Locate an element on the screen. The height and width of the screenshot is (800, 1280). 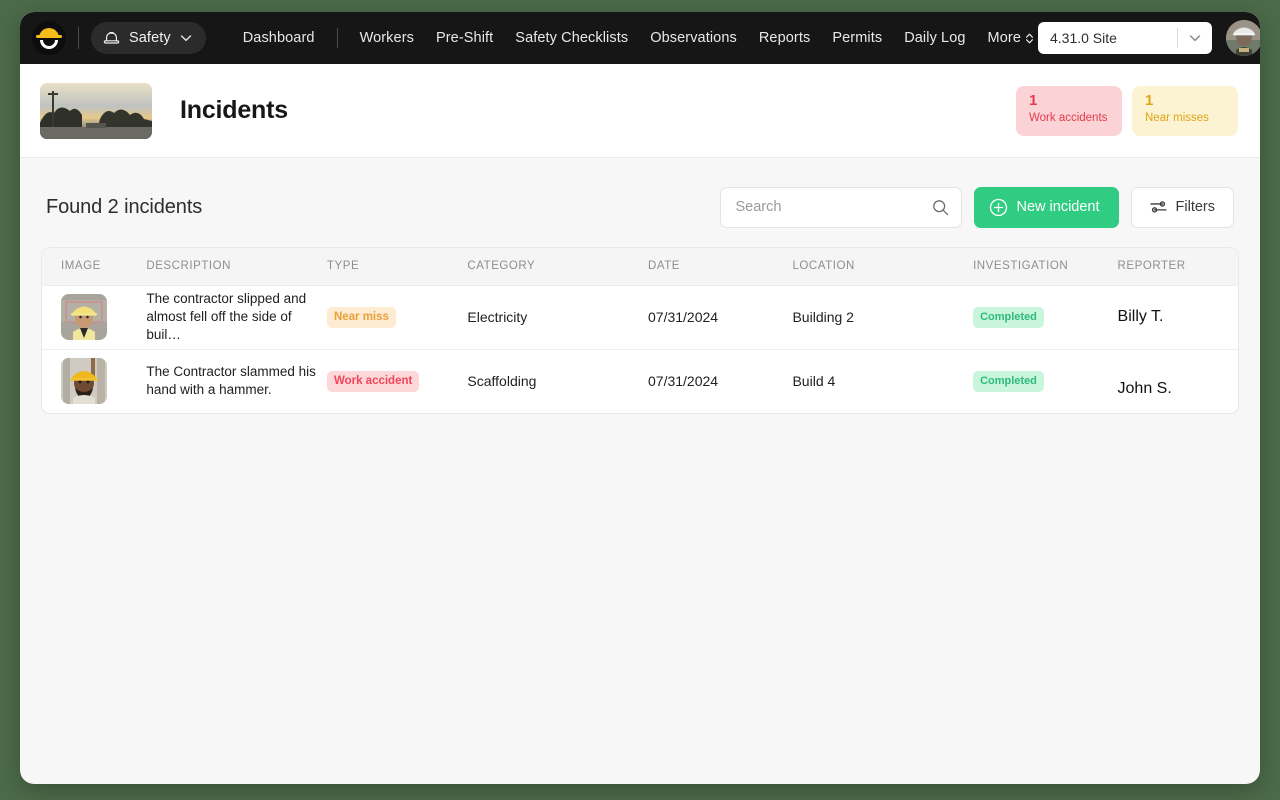
search-input is located at coordinates (833, 207).